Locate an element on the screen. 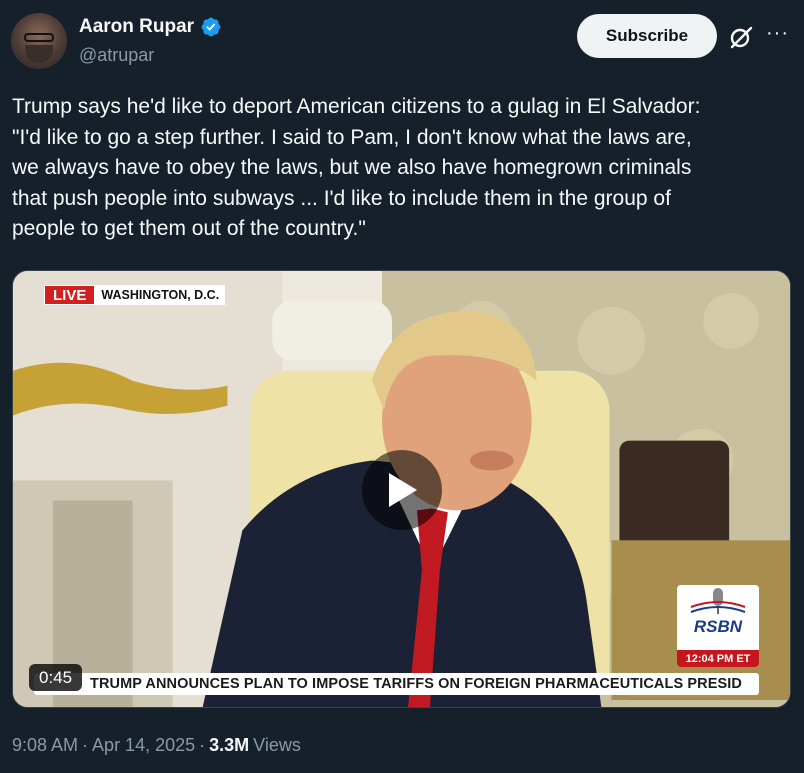 The height and width of the screenshot is (773, 804). play-button is located at coordinates (402, 490).